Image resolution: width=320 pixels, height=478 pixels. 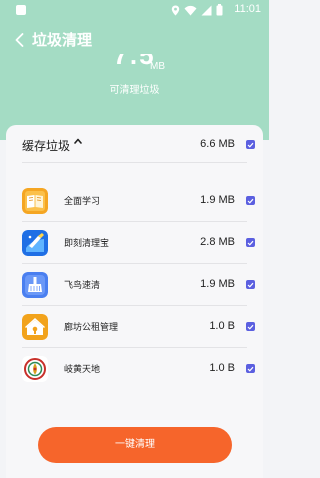 I want to click on page-title: 垃圾清理, so click(x=62, y=40).